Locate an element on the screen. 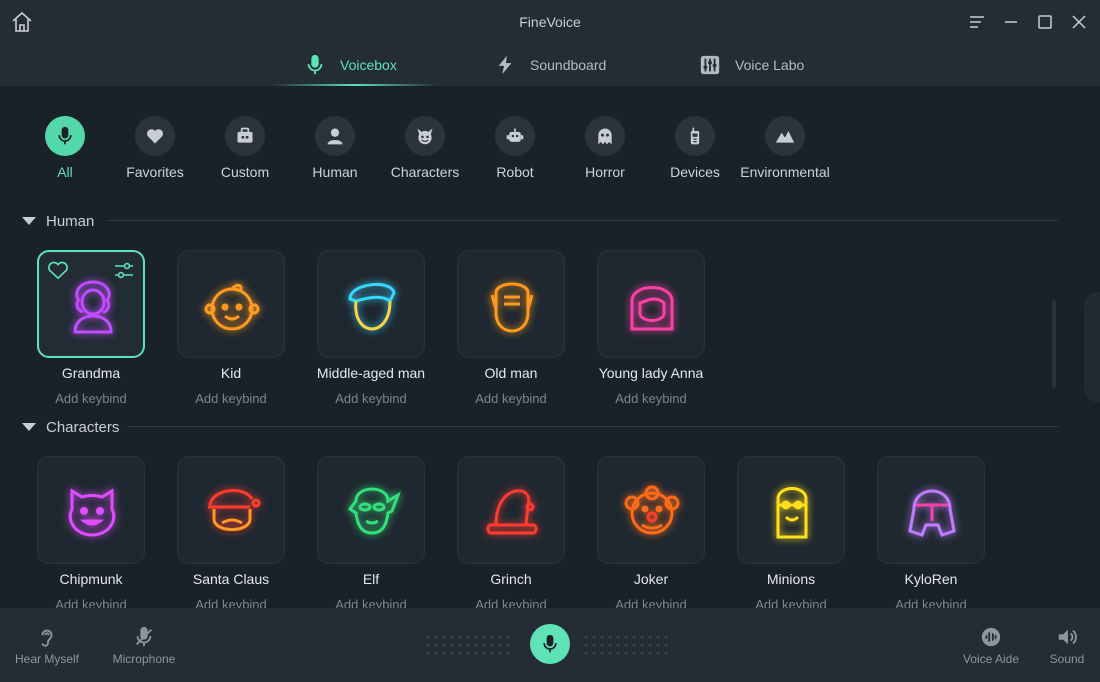 This screenshot has width=1100, height=682. hear-myself-label: Hear Myself is located at coordinates (46, 659).